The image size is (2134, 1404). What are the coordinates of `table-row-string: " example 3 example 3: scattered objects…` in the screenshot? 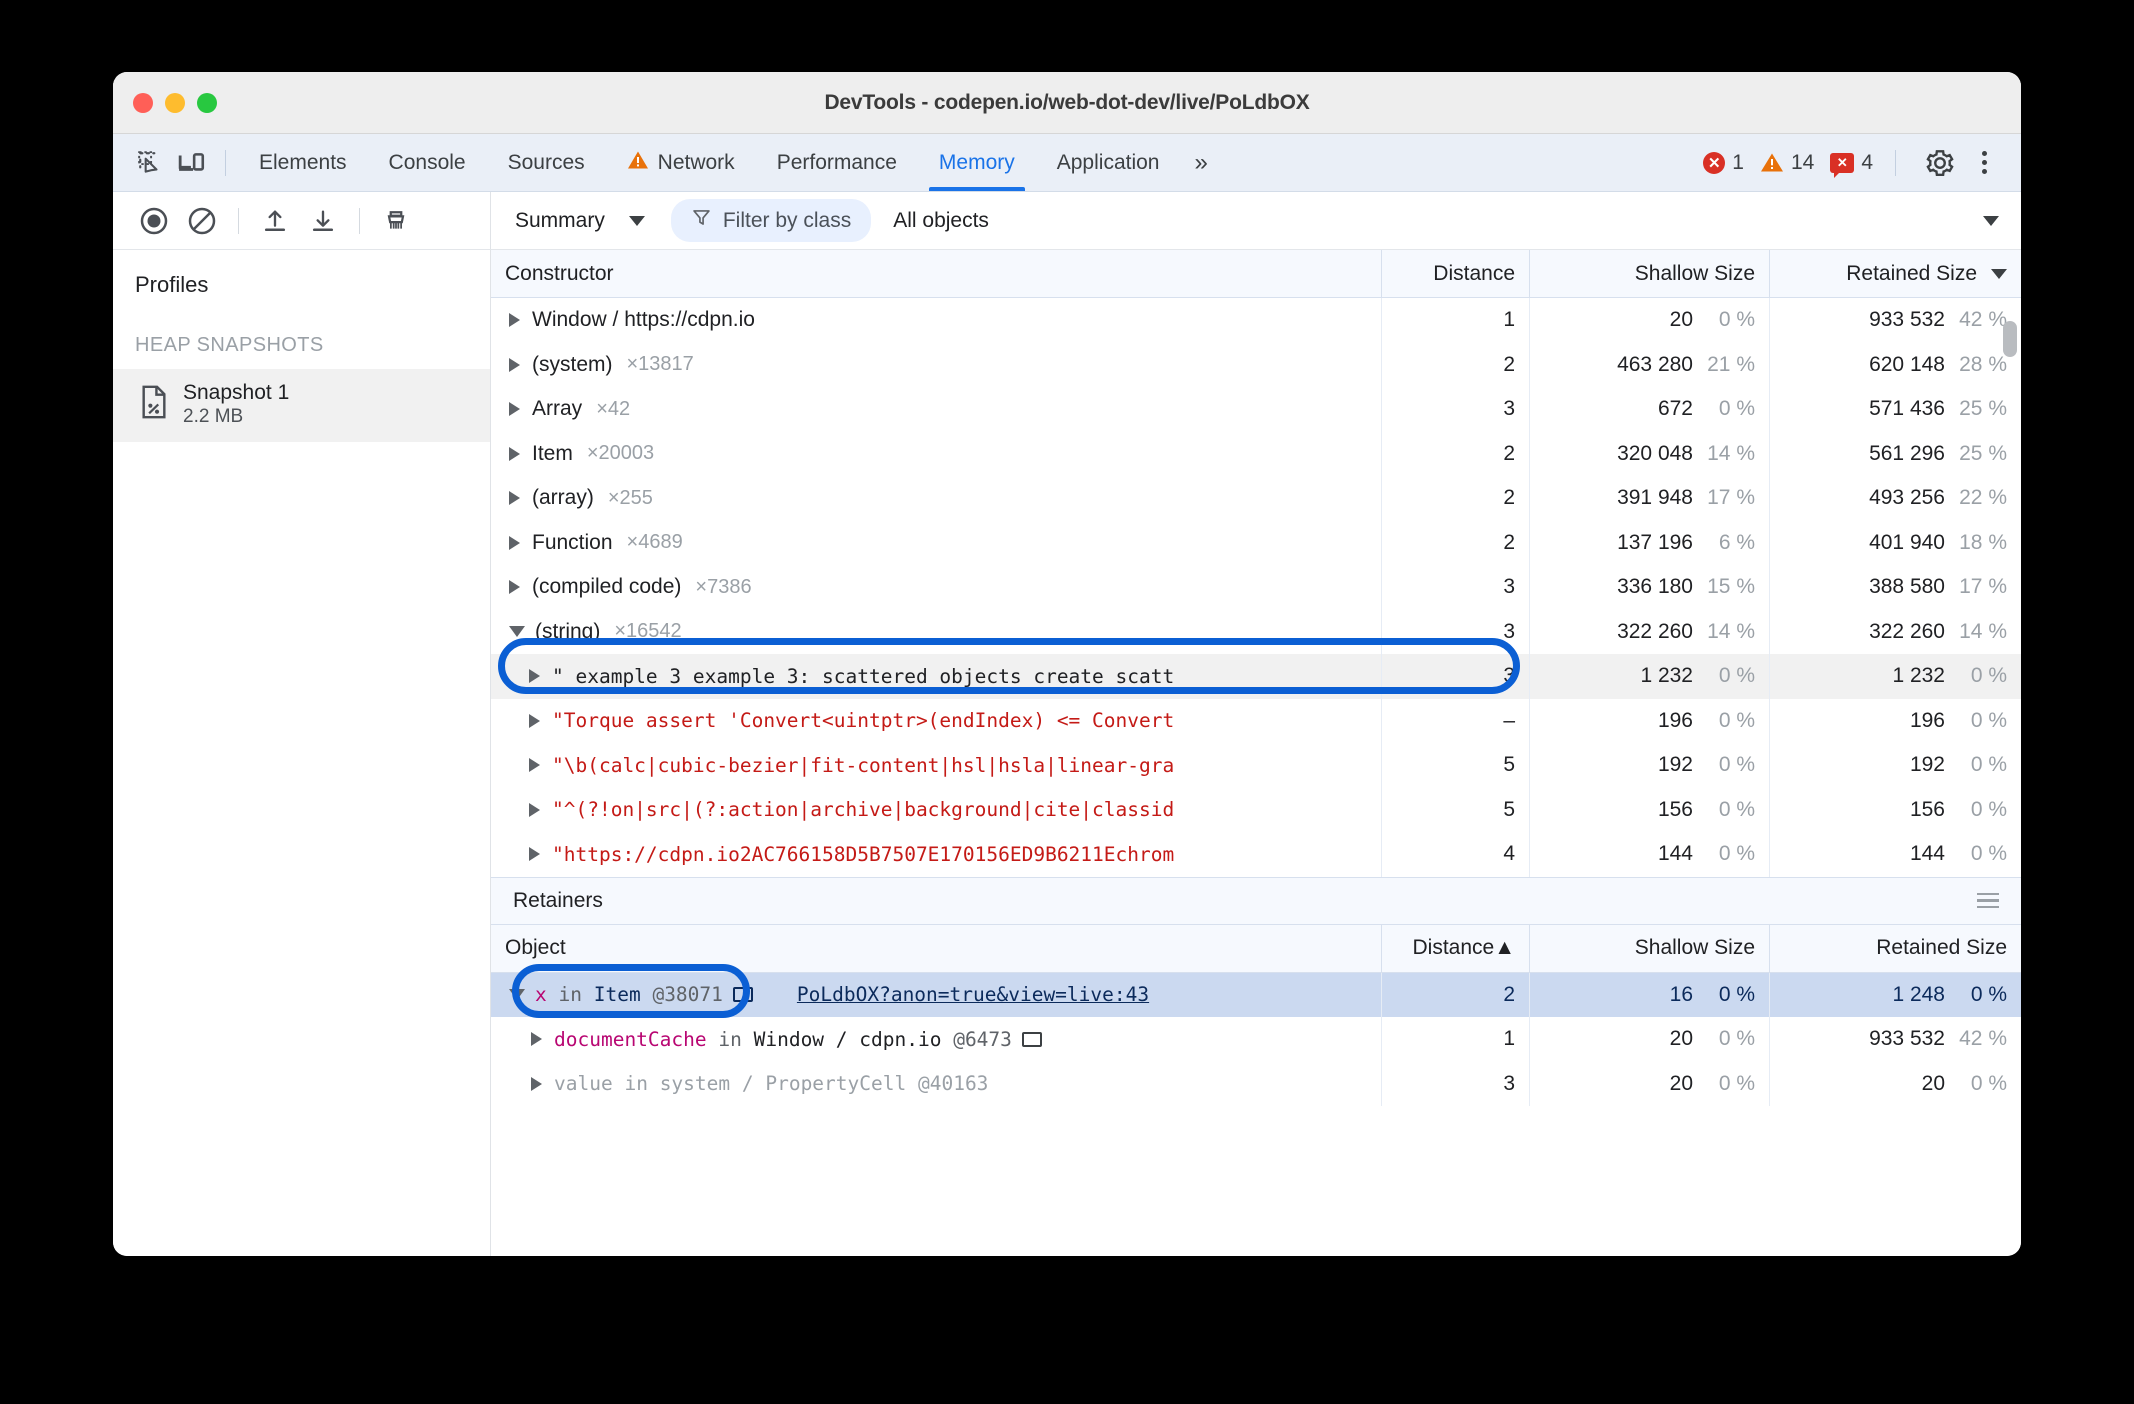 It's located at (1256, 676).